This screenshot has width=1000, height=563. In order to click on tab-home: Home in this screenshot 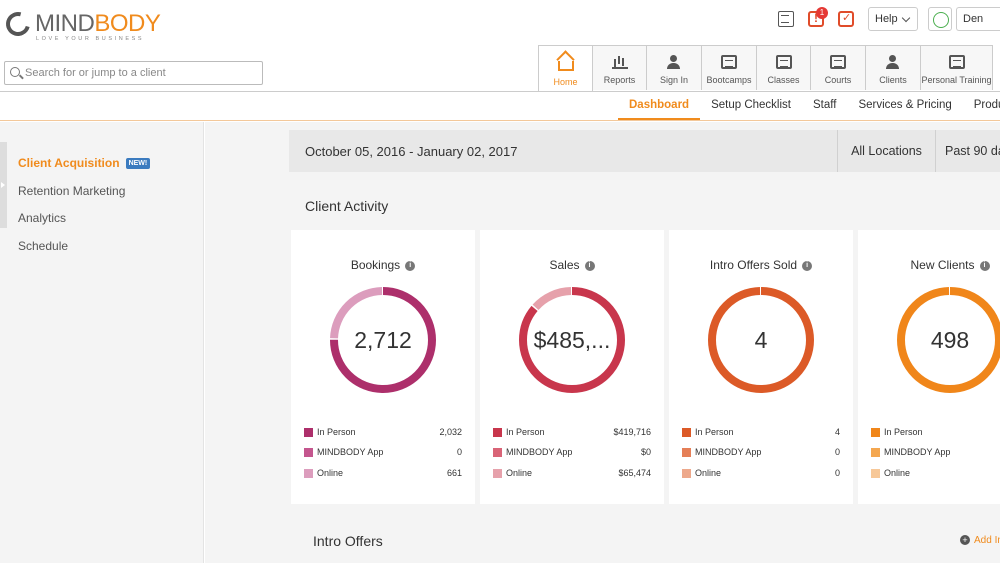, I will do `click(565, 68)`.